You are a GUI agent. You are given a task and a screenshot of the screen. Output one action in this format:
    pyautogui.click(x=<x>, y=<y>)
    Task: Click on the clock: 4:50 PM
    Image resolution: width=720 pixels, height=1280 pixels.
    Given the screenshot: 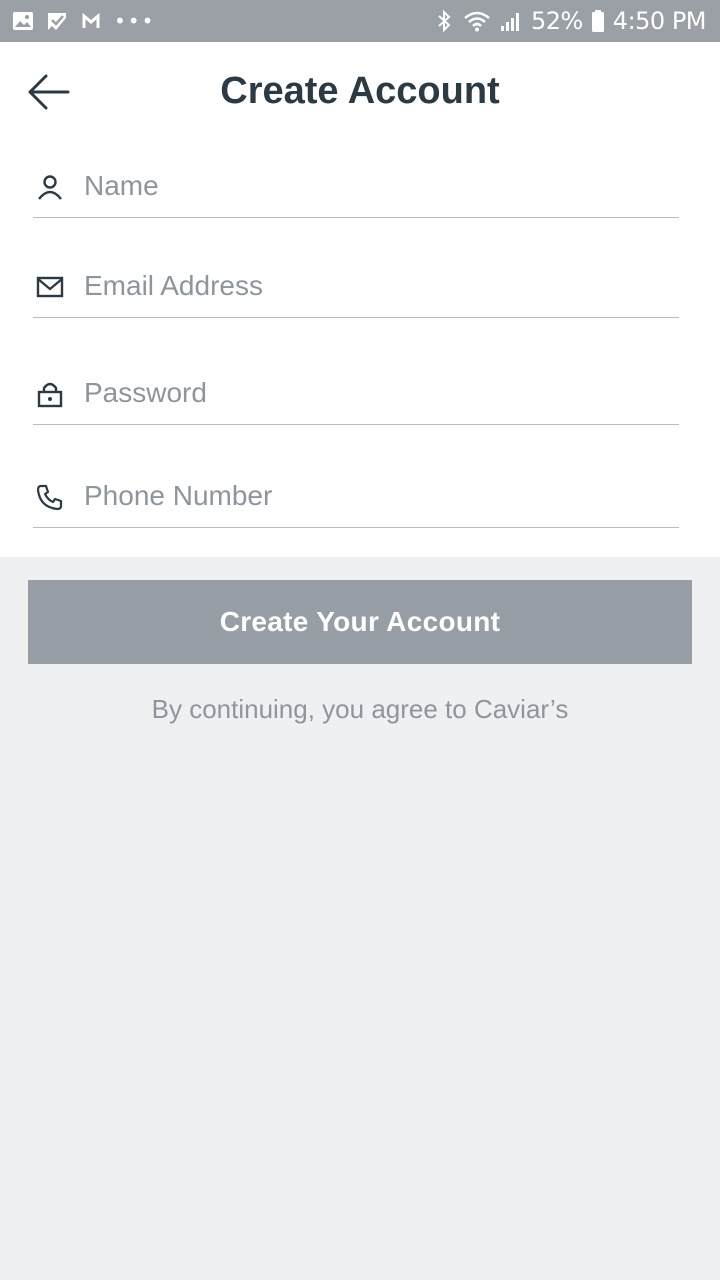 What is the action you would take?
    pyautogui.click(x=659, y=21)
    